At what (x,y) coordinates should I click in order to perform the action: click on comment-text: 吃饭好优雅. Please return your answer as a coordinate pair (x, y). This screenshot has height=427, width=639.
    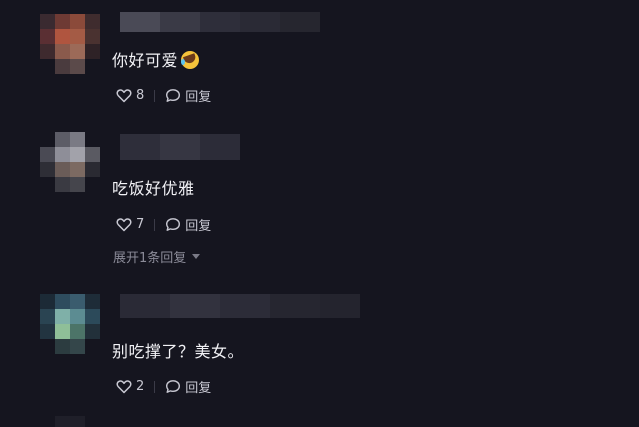
    Looking at the image, I should click on (153, 187).